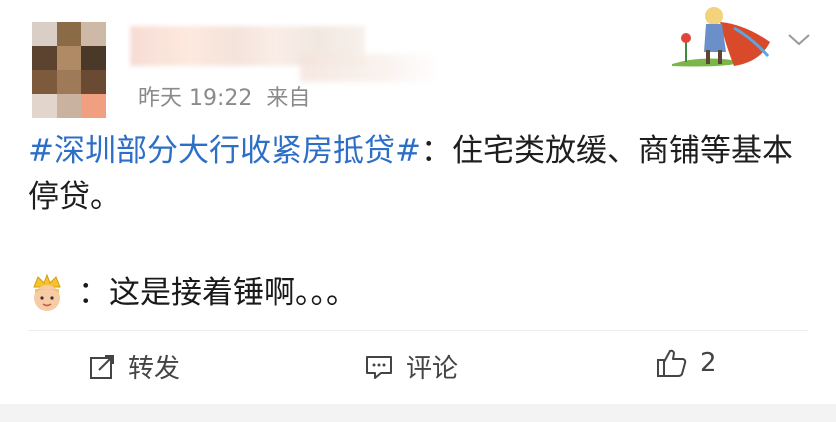 The height and width of the screenshot is (422, 836). Describe the element at coordinates (217, 293) in the screenshot. I see `reply-text: ：这是接着锤啊。。。` at that location.